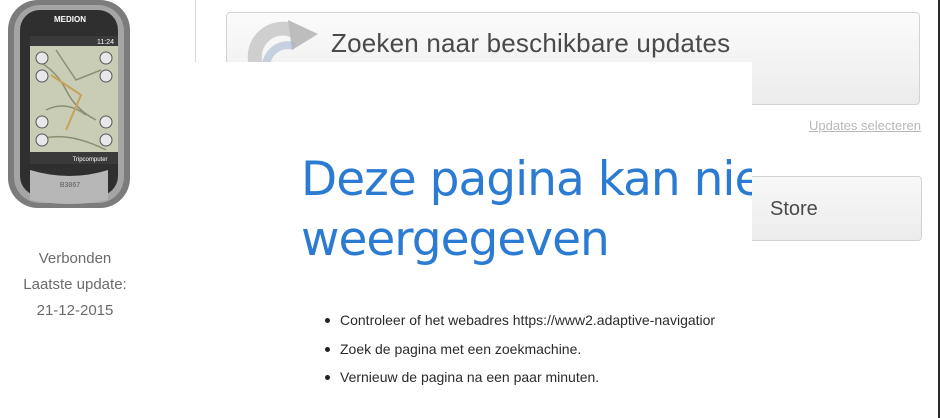 Image resolution: width=940 pixels, height=418 pixels. Describe the element at coordinates (105, 42) in the screenshot. I see `device-clock: 11:24` at that location.